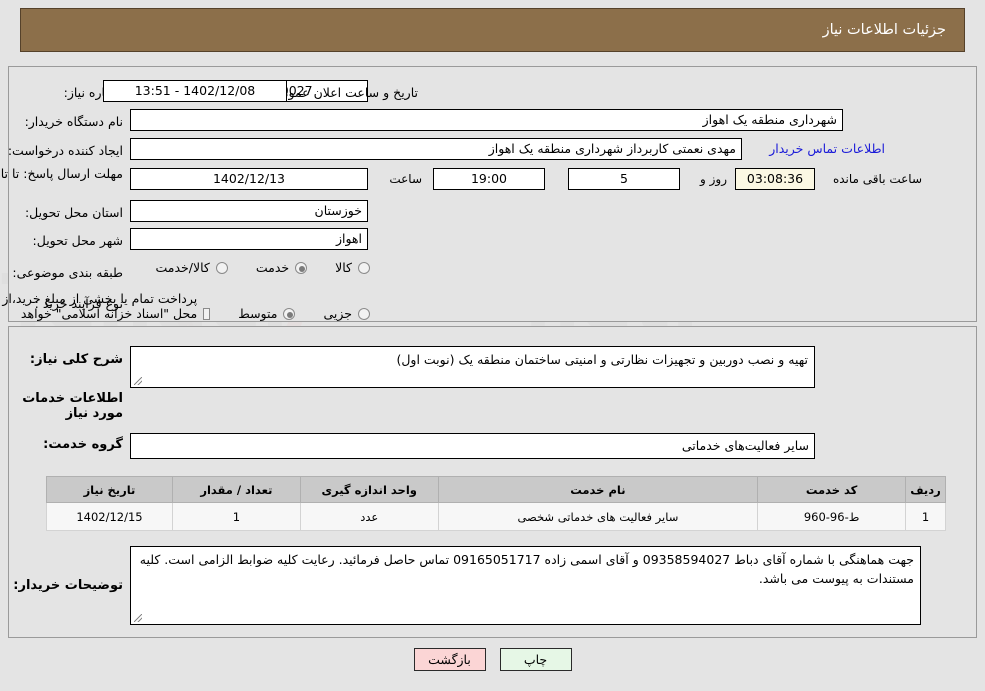 Image resolution: width=985 pixels, height=691 pixels. I want to click on time-remaining-label: ساعت باقی مانده, so click(877, 179).